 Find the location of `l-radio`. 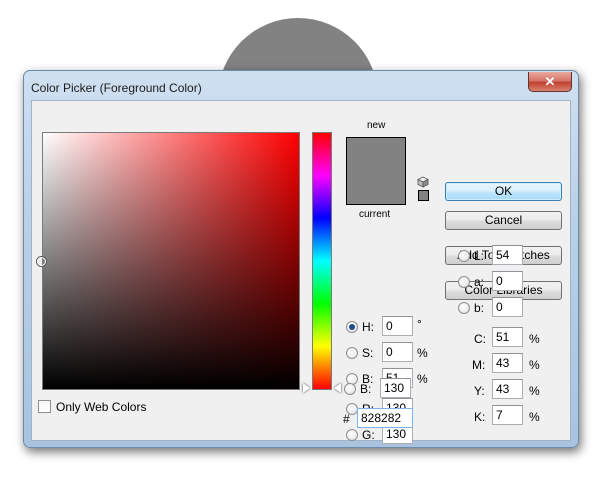

l-radio is located at coordinates (464, 256).